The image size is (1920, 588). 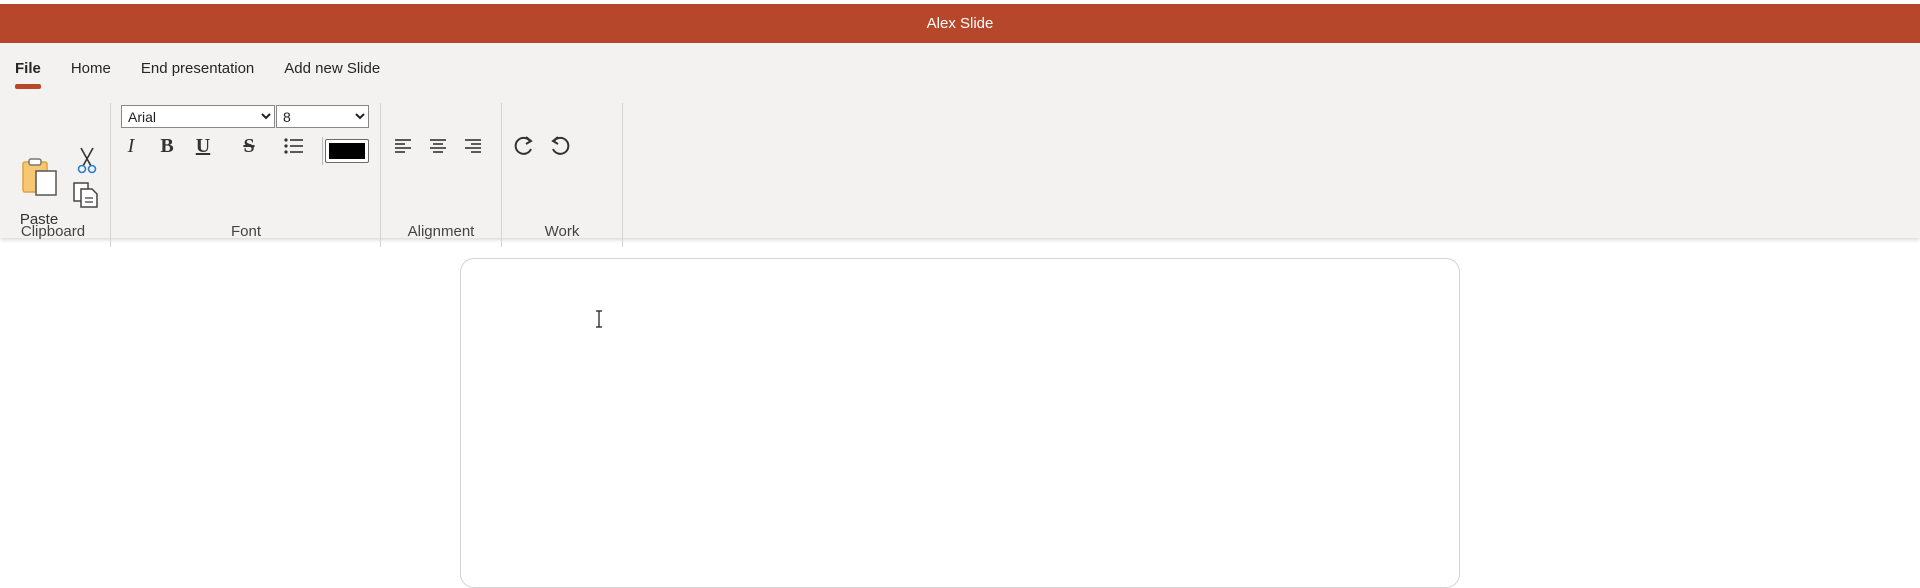 I want to click on bold-icon: B, so click(x=167, y=145).